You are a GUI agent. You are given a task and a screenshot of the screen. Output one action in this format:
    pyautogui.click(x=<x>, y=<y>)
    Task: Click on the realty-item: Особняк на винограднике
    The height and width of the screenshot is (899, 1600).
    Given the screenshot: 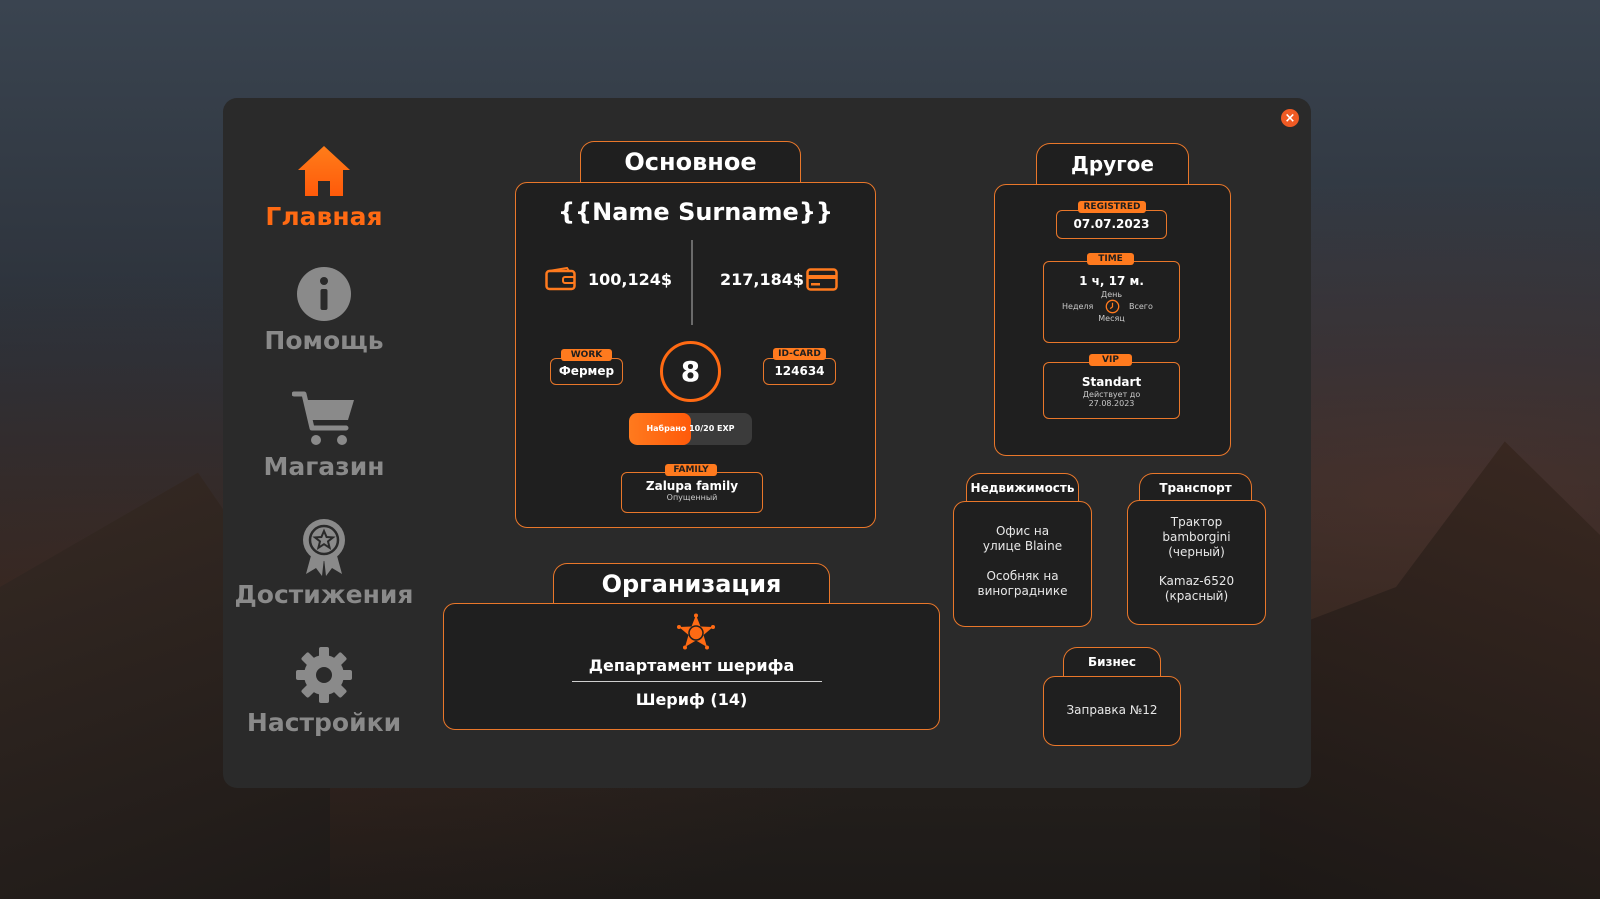 What is the action you would take?
    pyautogui.click(x=1022, y=576)
    